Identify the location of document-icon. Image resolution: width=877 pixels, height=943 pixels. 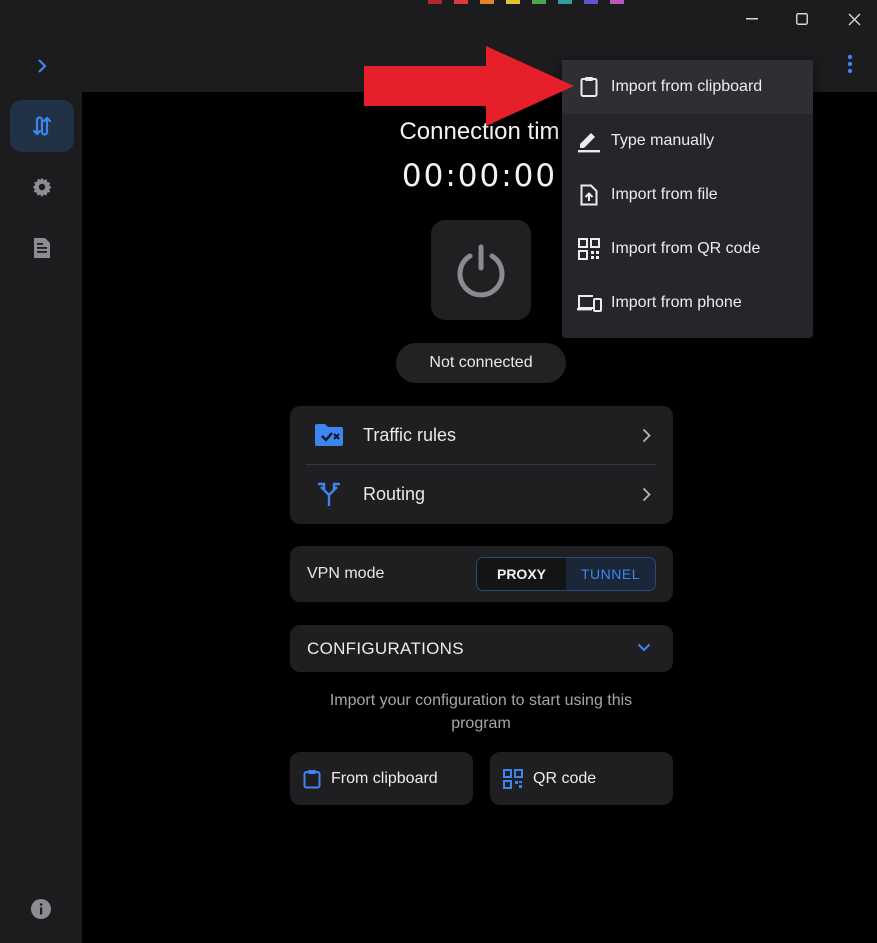
(42, 248).